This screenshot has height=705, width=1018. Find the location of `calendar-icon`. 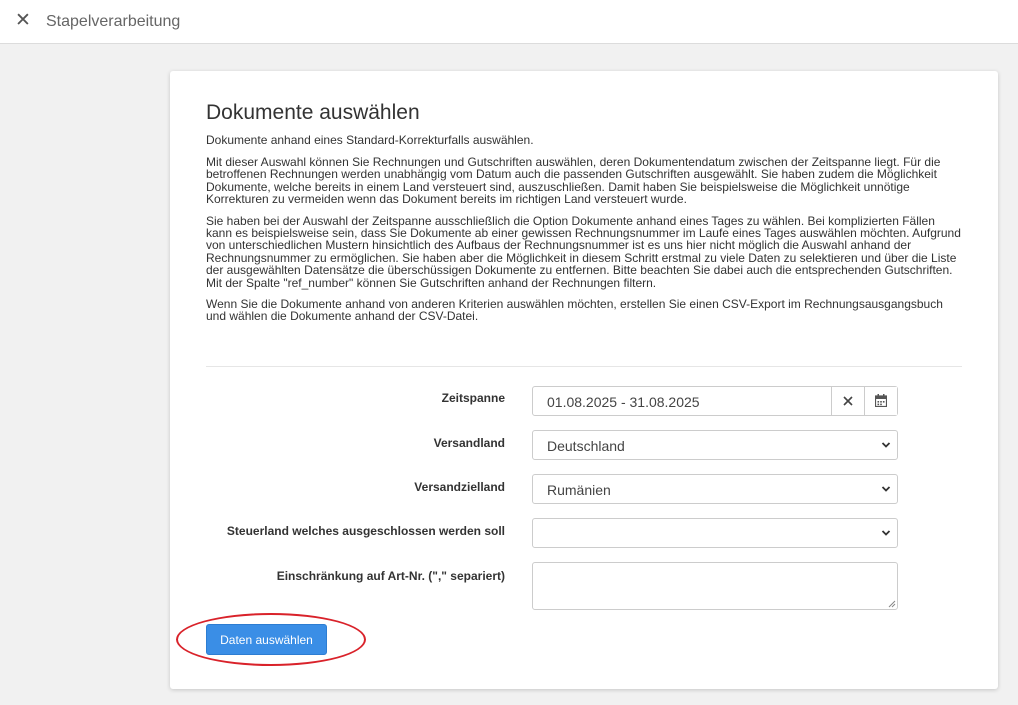

calendar-icon is located at coordinates (881, 401).